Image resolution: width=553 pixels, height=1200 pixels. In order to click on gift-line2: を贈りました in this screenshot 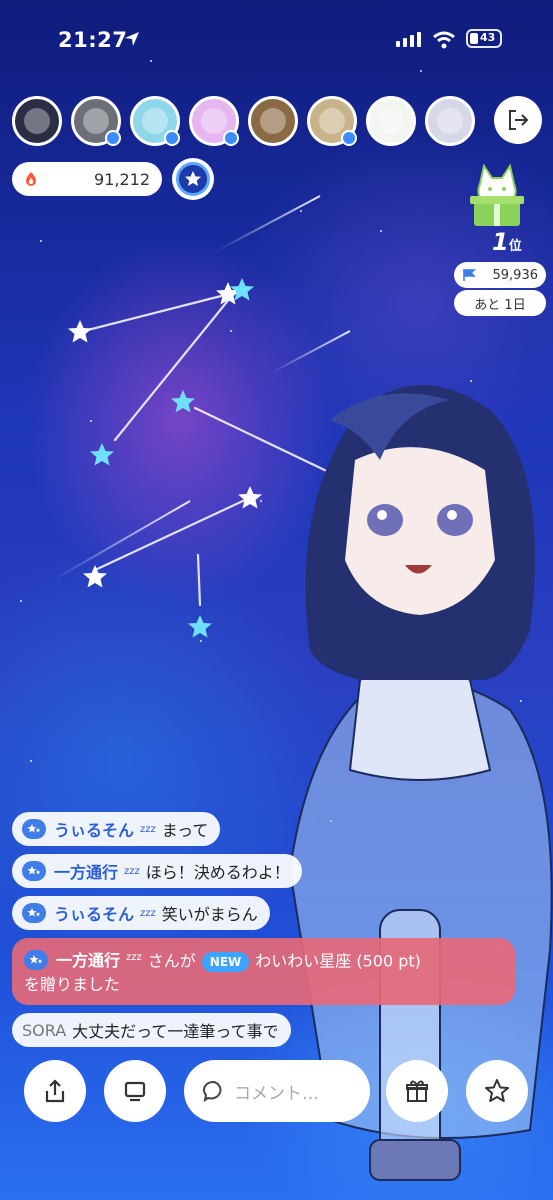, I will do `click(72, 985)`.